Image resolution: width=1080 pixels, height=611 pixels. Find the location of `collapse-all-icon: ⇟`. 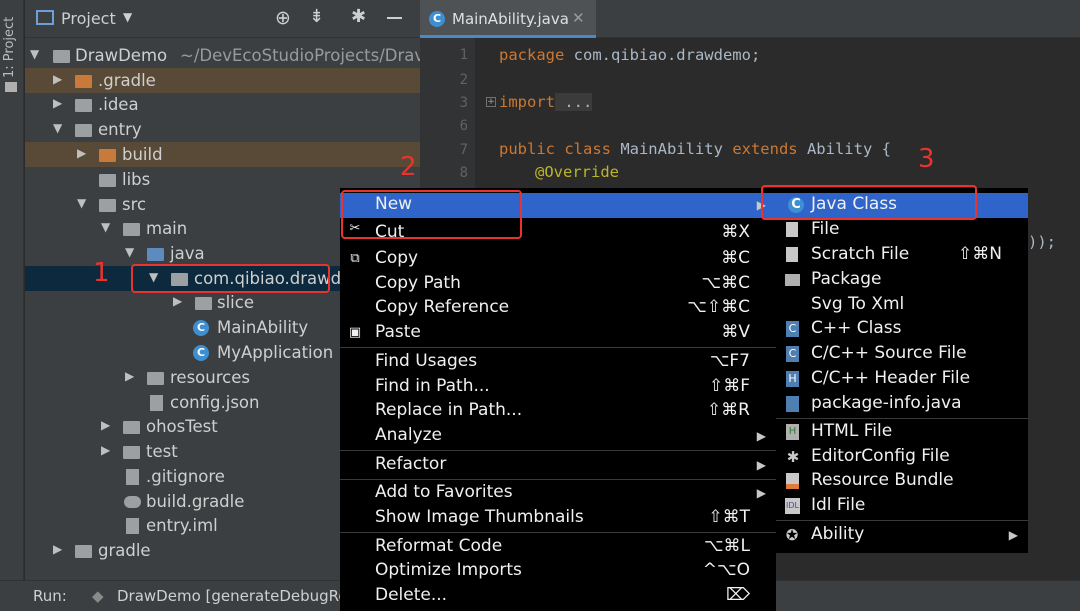

collapse-all-icon: ⇟ is located at coordinates (316, 16).